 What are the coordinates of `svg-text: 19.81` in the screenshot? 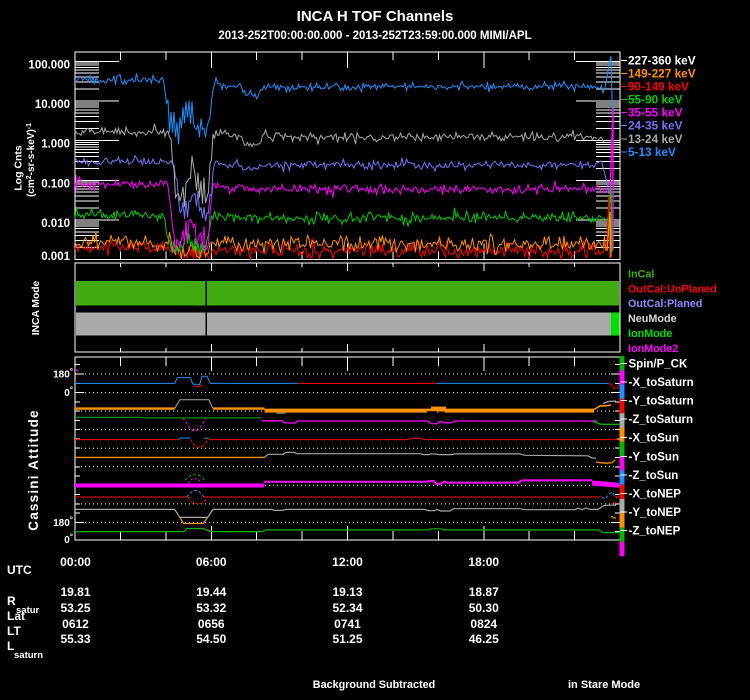 It's located at (75, 592).